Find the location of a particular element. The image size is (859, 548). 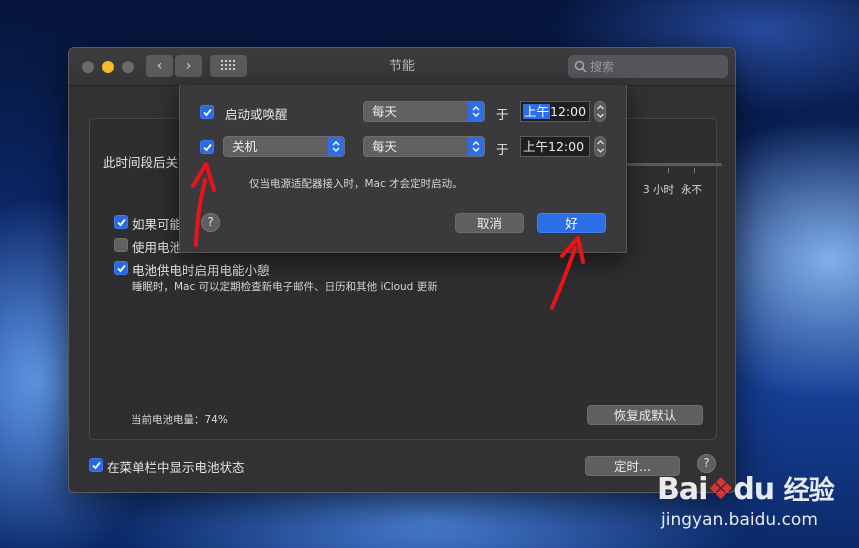

watermark-brand-suffix: du is located at coordinates (754, 489).